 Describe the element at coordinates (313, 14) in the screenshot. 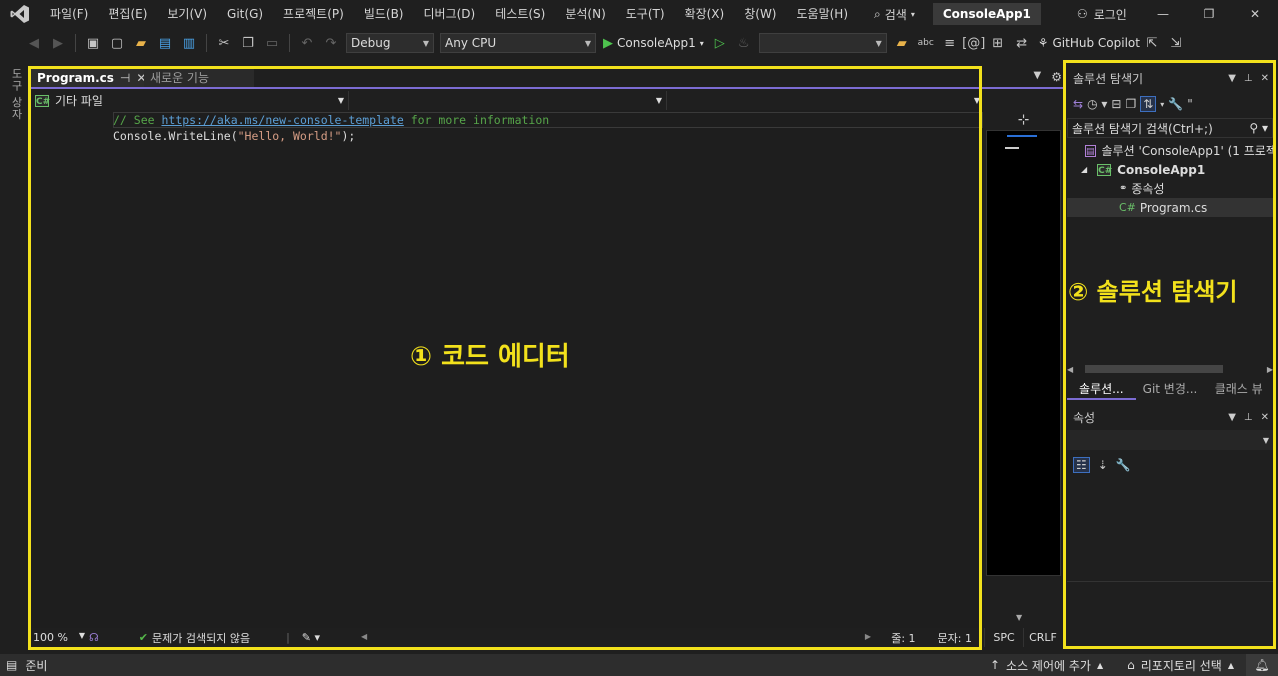

I see `menu-project: 프로젝트(P)` at that location.